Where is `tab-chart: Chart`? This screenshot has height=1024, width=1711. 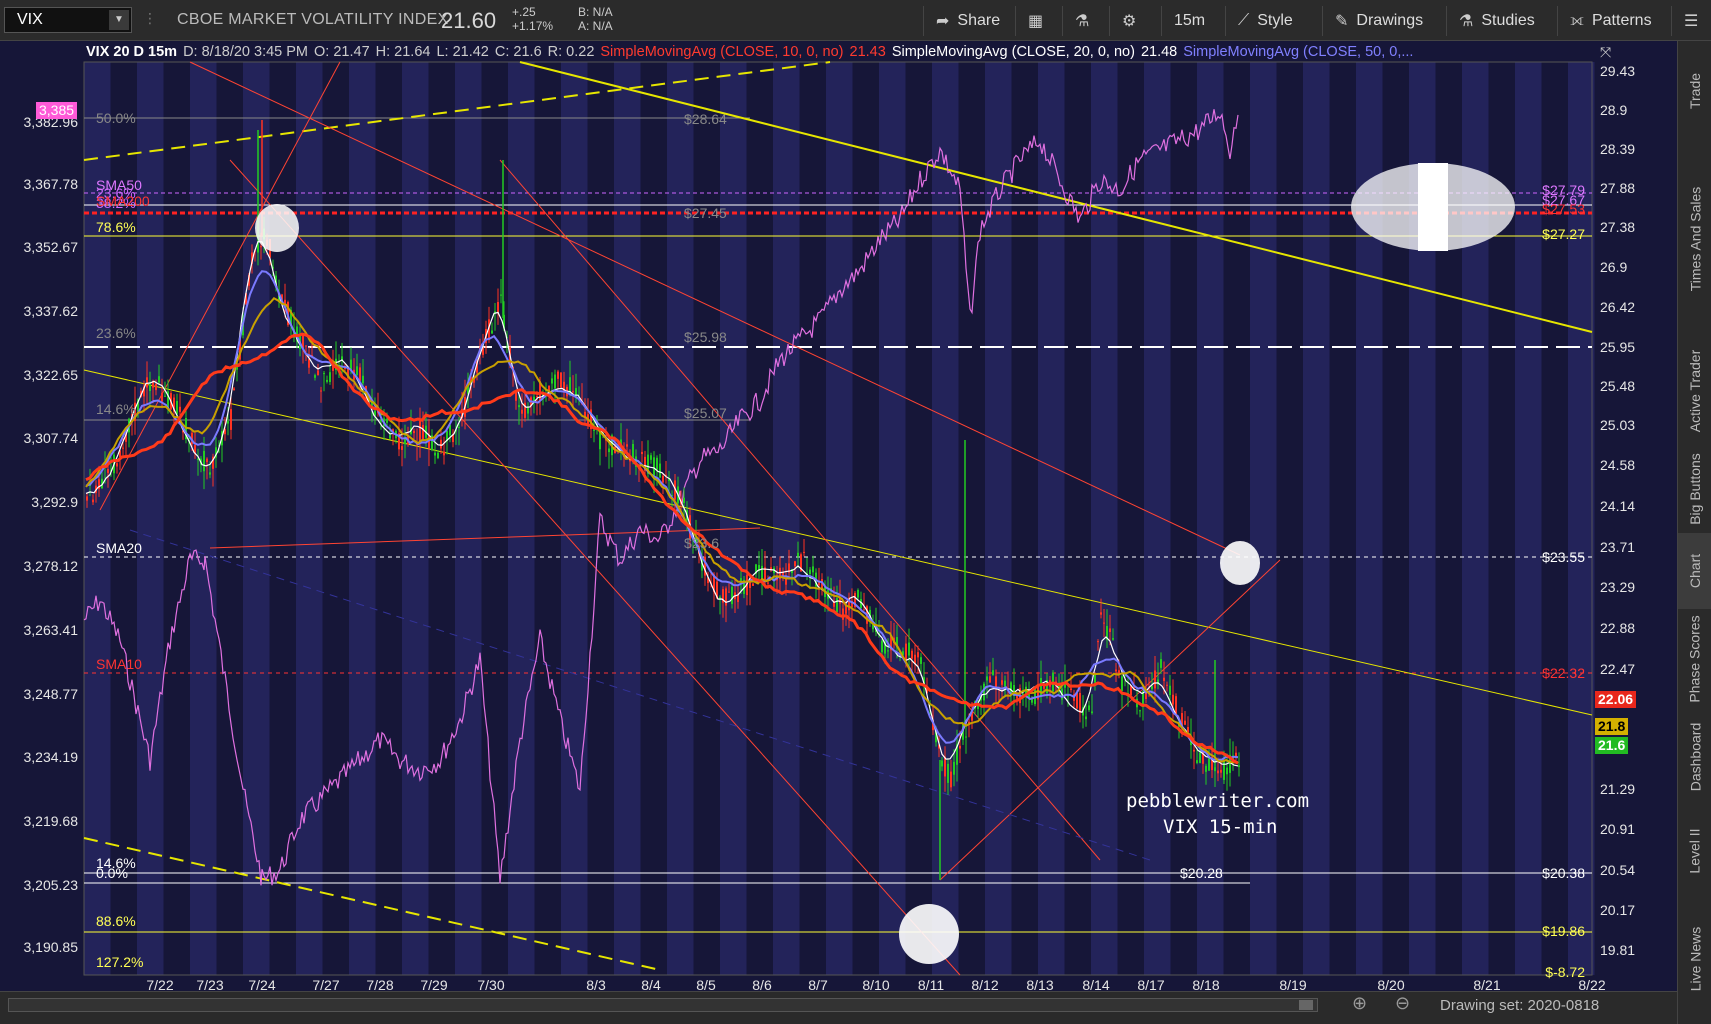
tab-chart: Chart is located at coordinates (1694, 571).